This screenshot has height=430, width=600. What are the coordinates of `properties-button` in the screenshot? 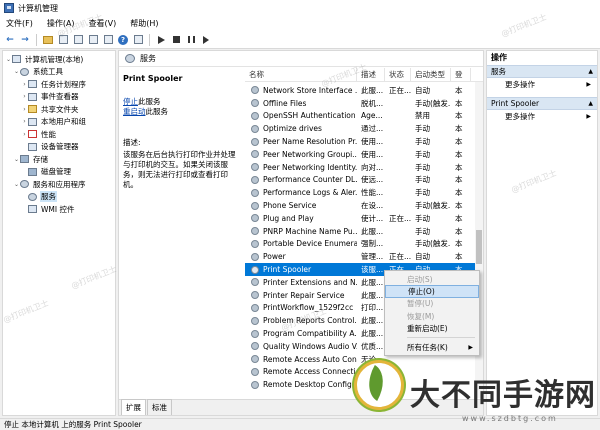 It's located at (78, 40).